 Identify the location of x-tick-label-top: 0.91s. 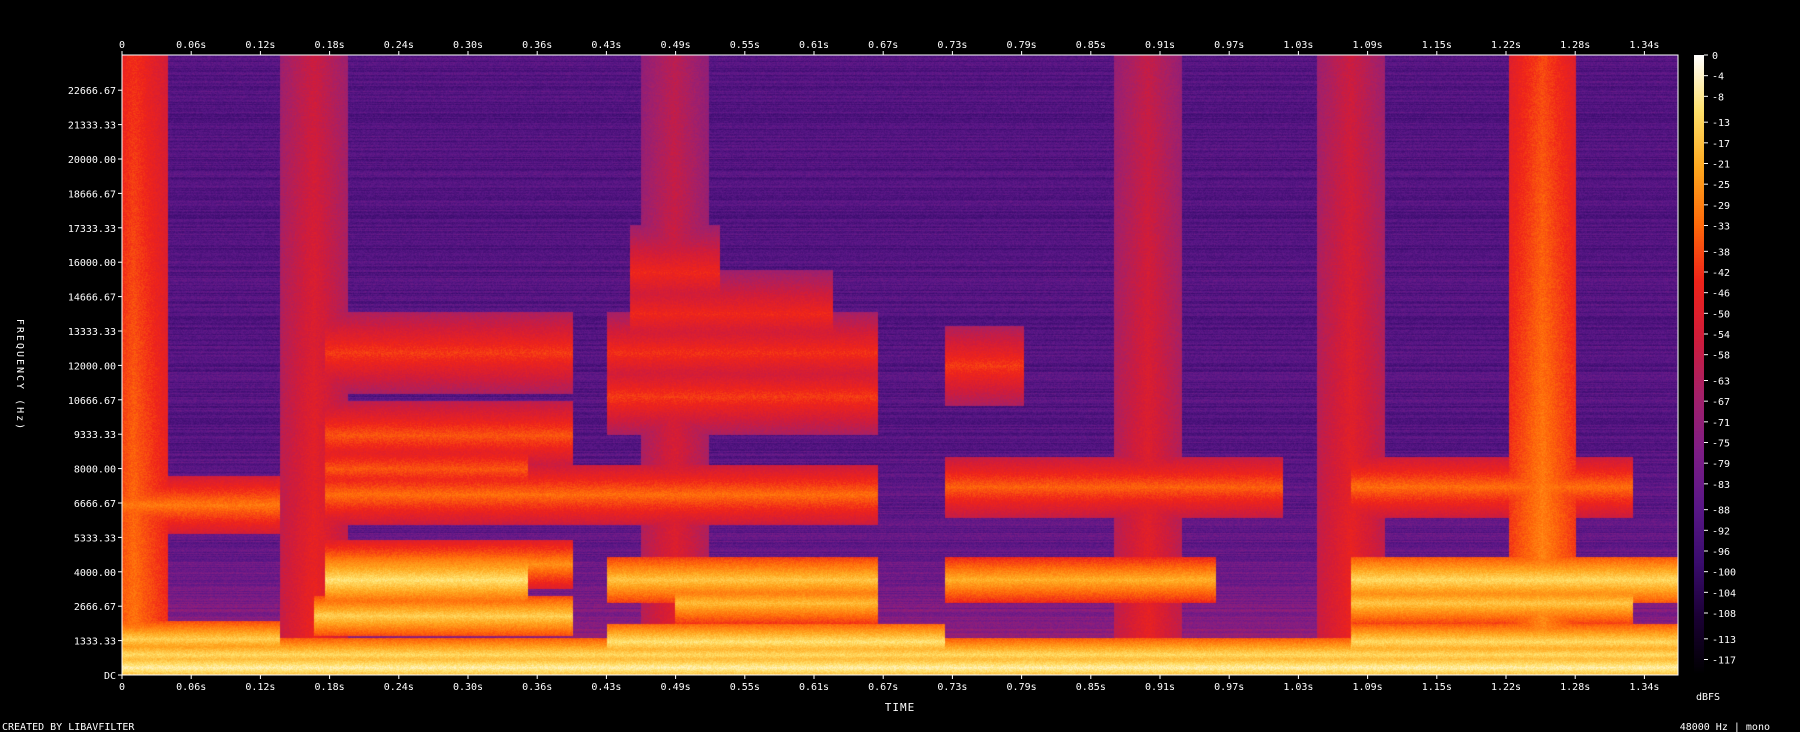
(1160, 45).